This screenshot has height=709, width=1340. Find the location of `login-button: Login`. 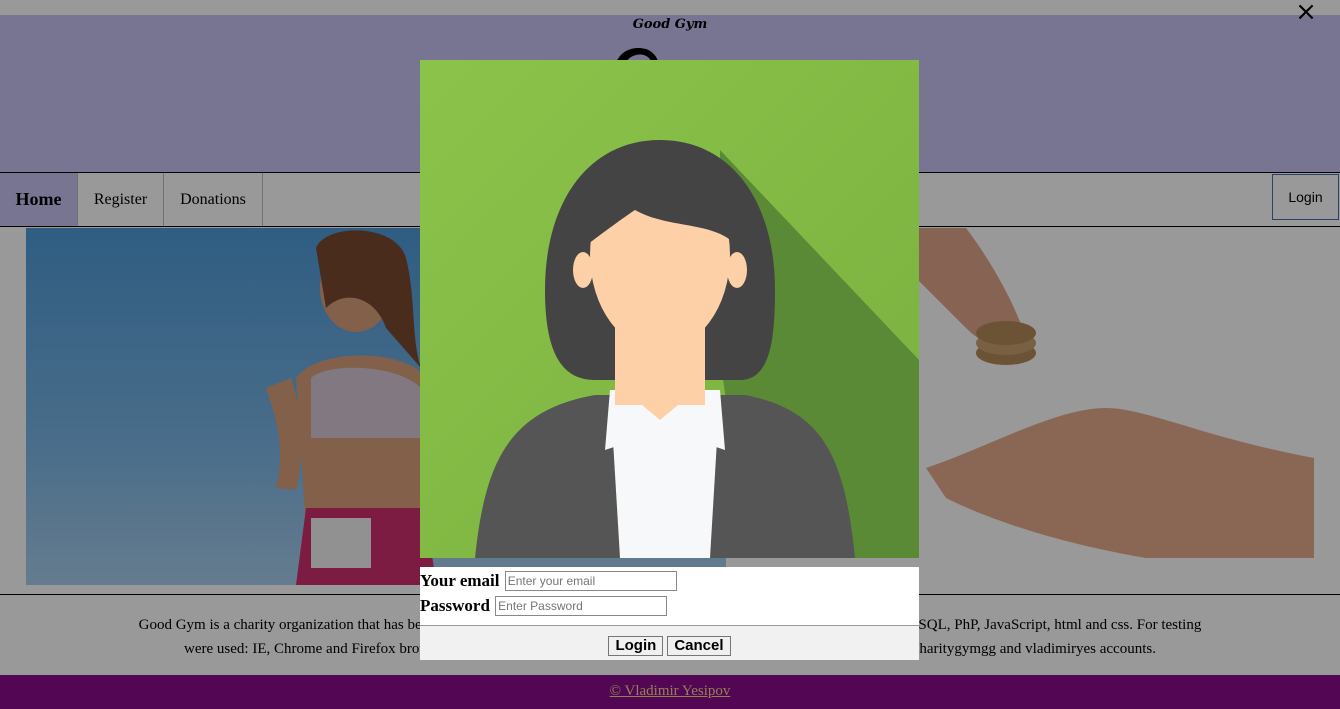

login-button: Login is located at coordinates (636, 646).